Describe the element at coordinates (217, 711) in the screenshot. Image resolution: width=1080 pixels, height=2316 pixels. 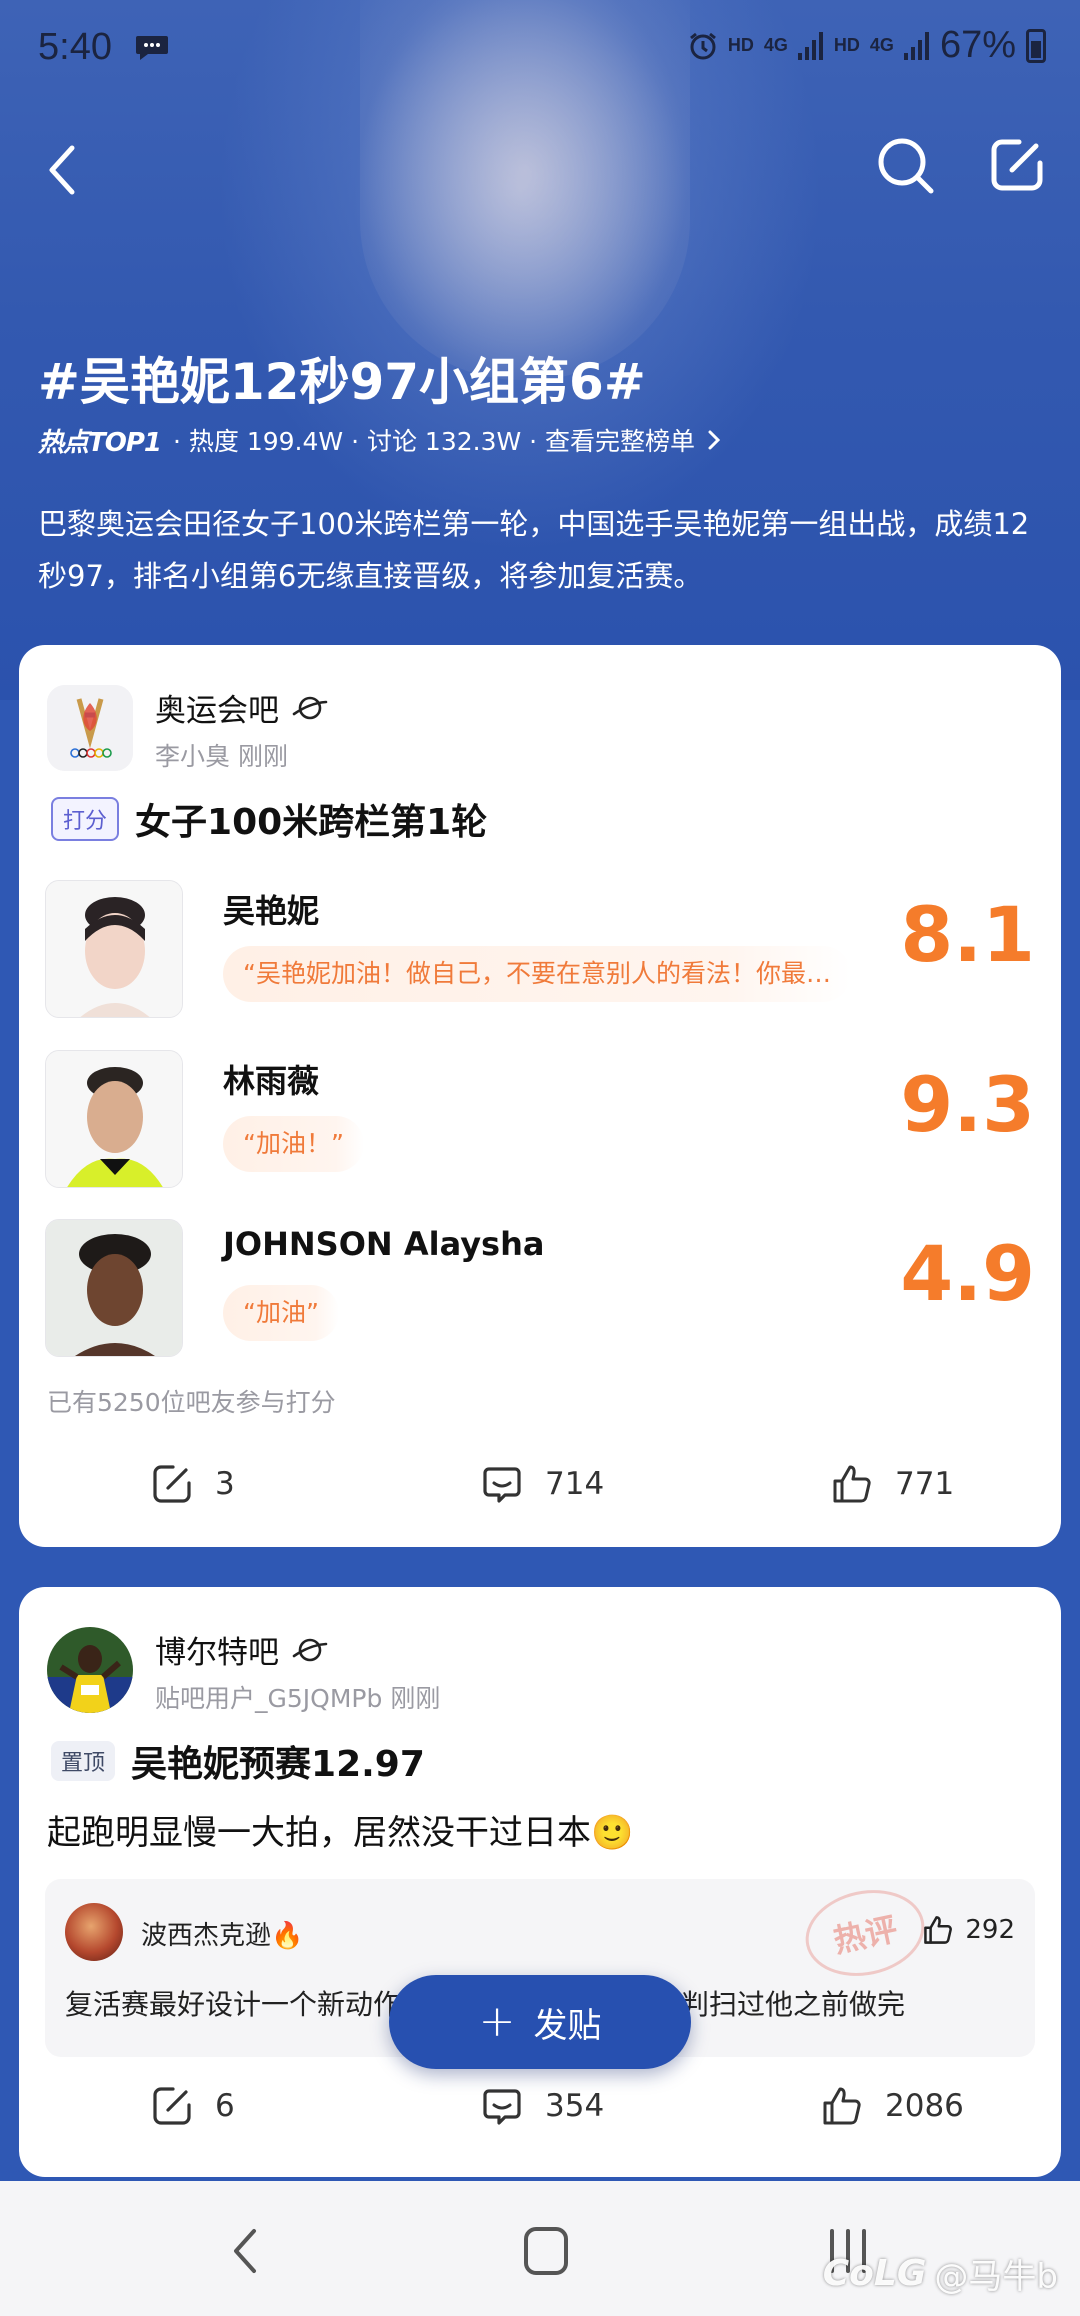
I see `bar-name-label: 奥运会吧` at that location.